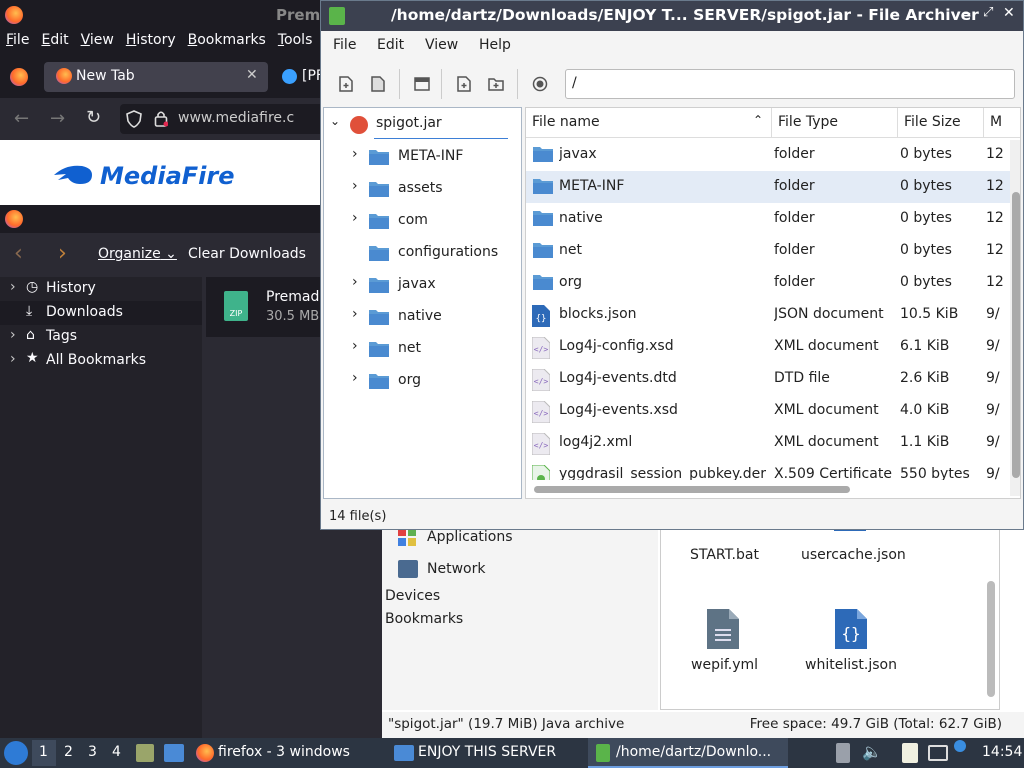 Image resolution: width=1024 pixels, height=768 pixels. I want to click on workspace-4: 4, so click(116, 752).